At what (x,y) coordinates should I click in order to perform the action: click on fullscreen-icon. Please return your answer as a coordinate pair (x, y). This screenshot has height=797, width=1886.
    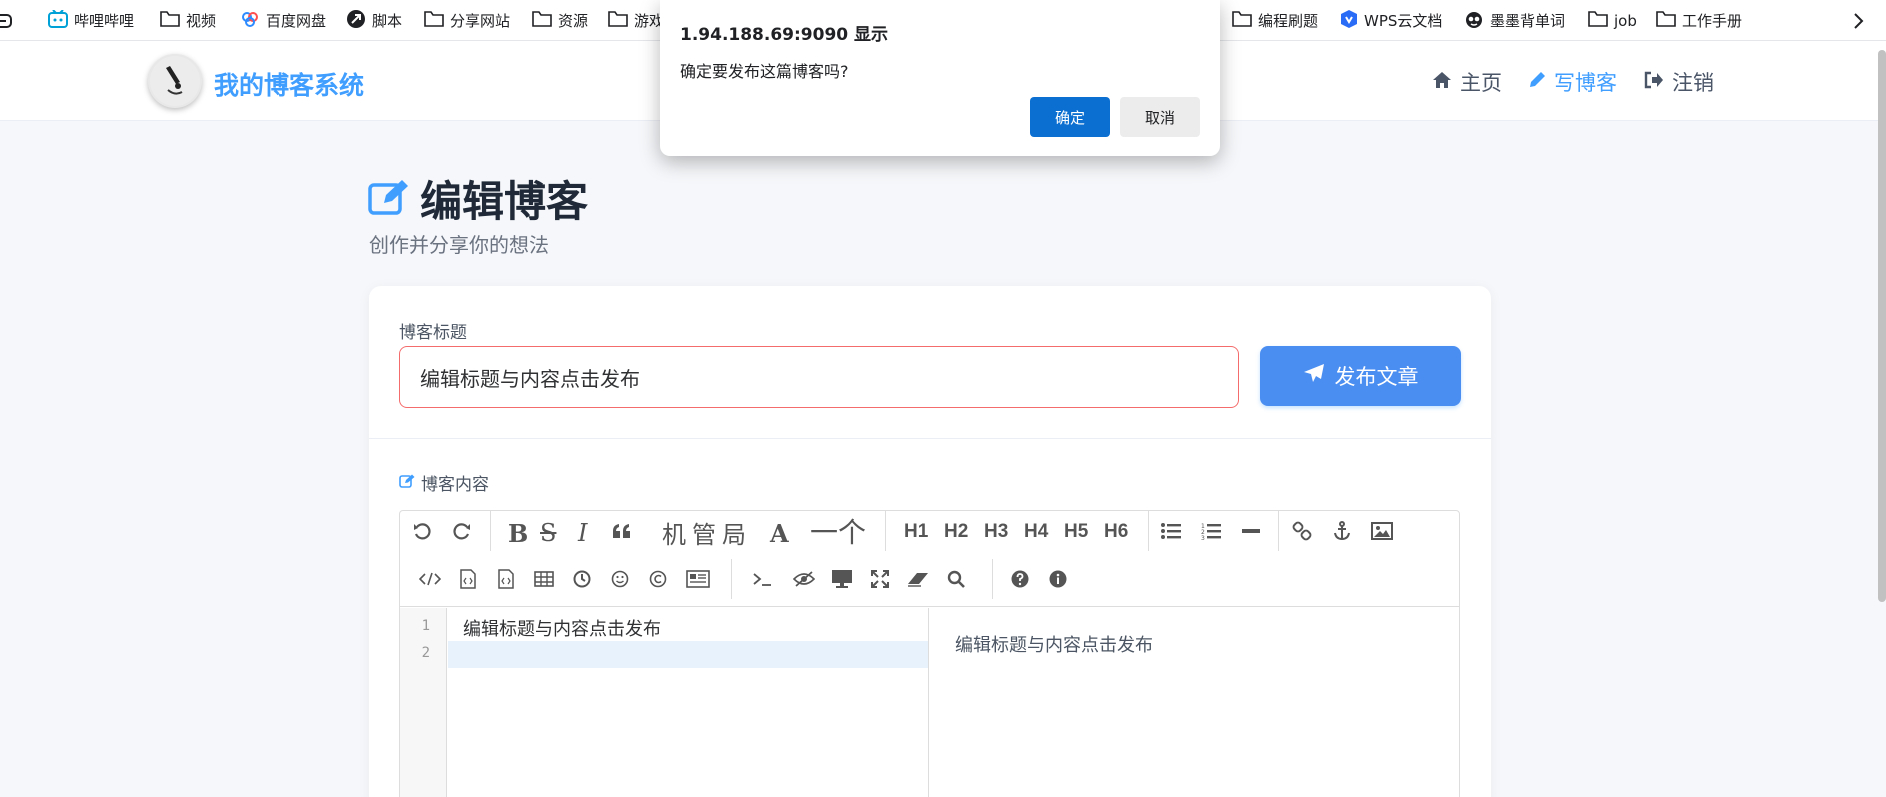
    Looking at the image, I should click on (880, 579).